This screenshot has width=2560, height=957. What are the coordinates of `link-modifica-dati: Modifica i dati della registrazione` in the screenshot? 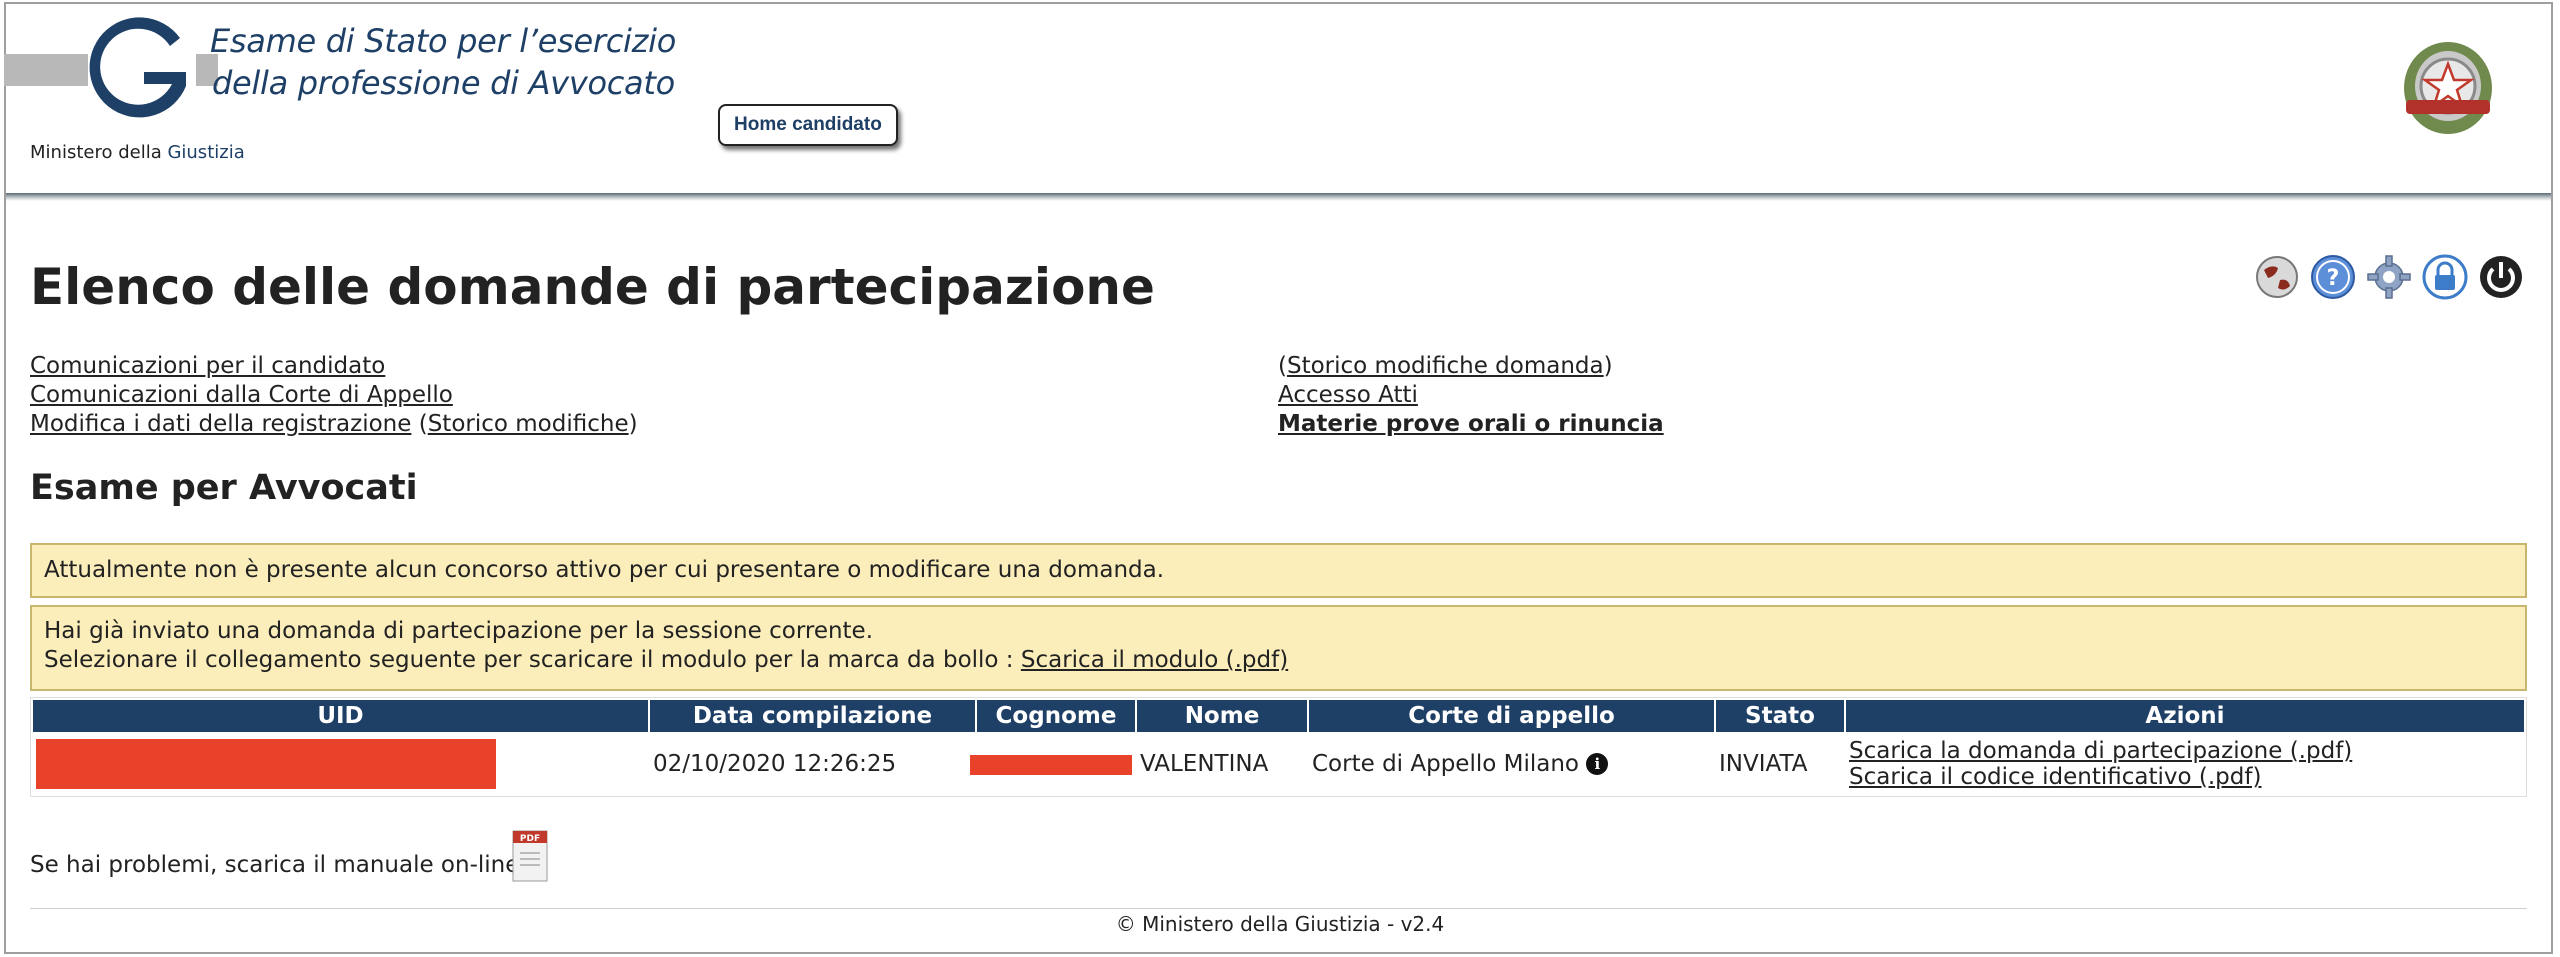 It's located at (220, 424).